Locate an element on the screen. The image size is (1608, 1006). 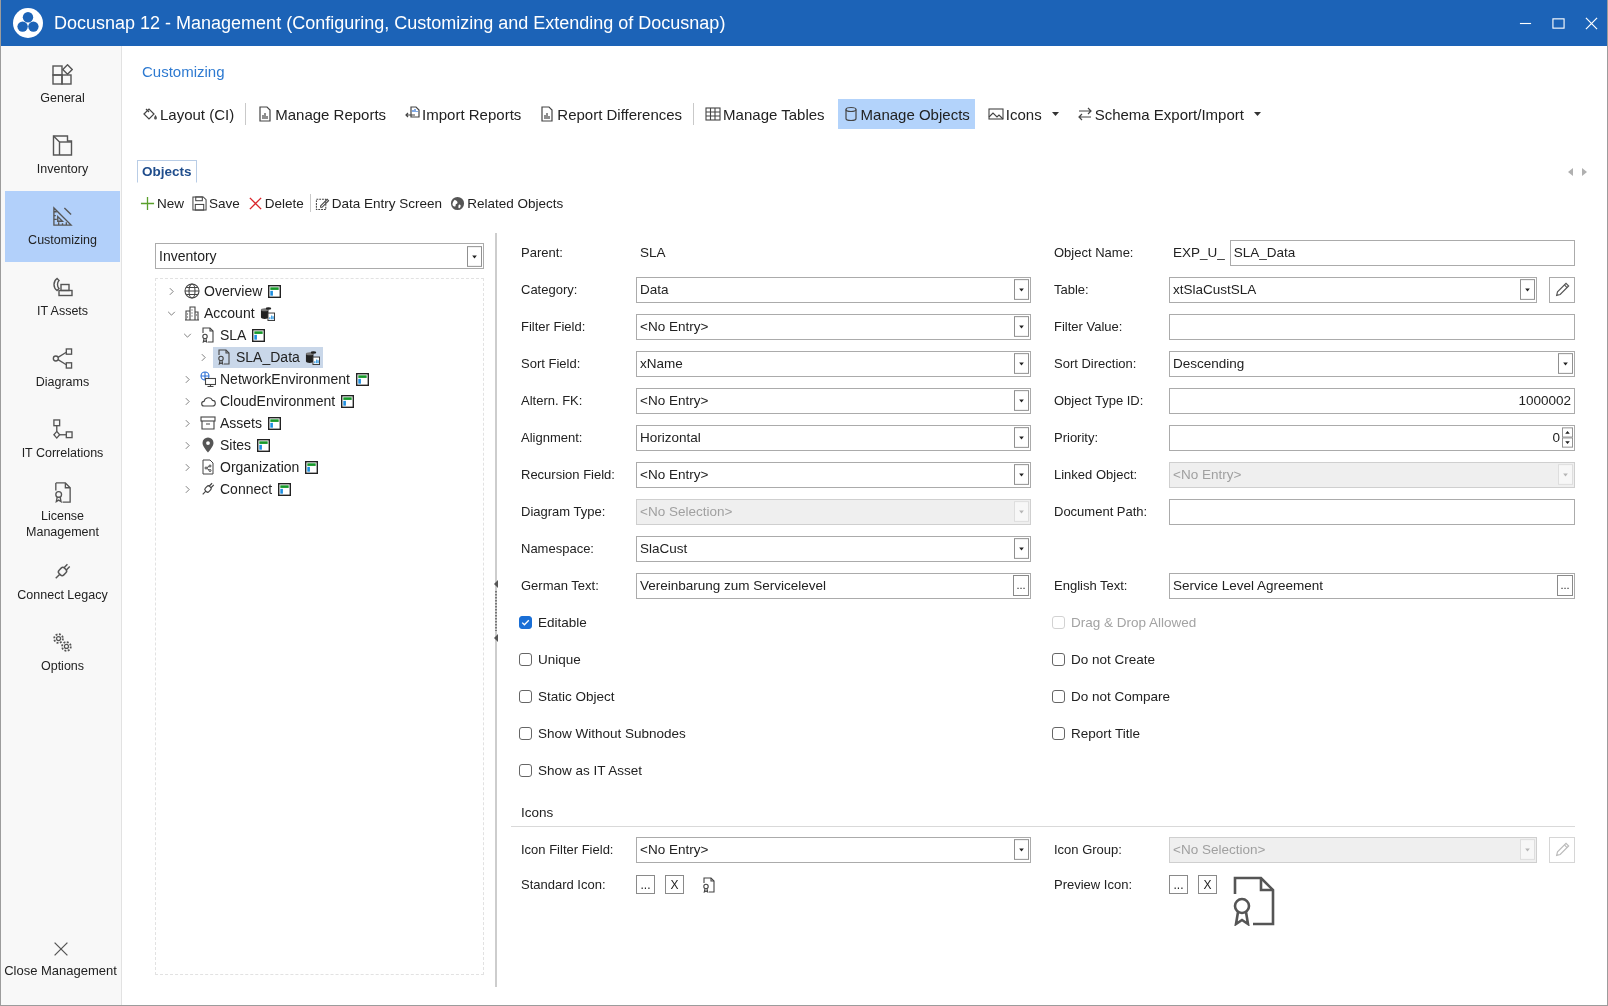
tree-item: Connect is located at coordinates (246, 489).